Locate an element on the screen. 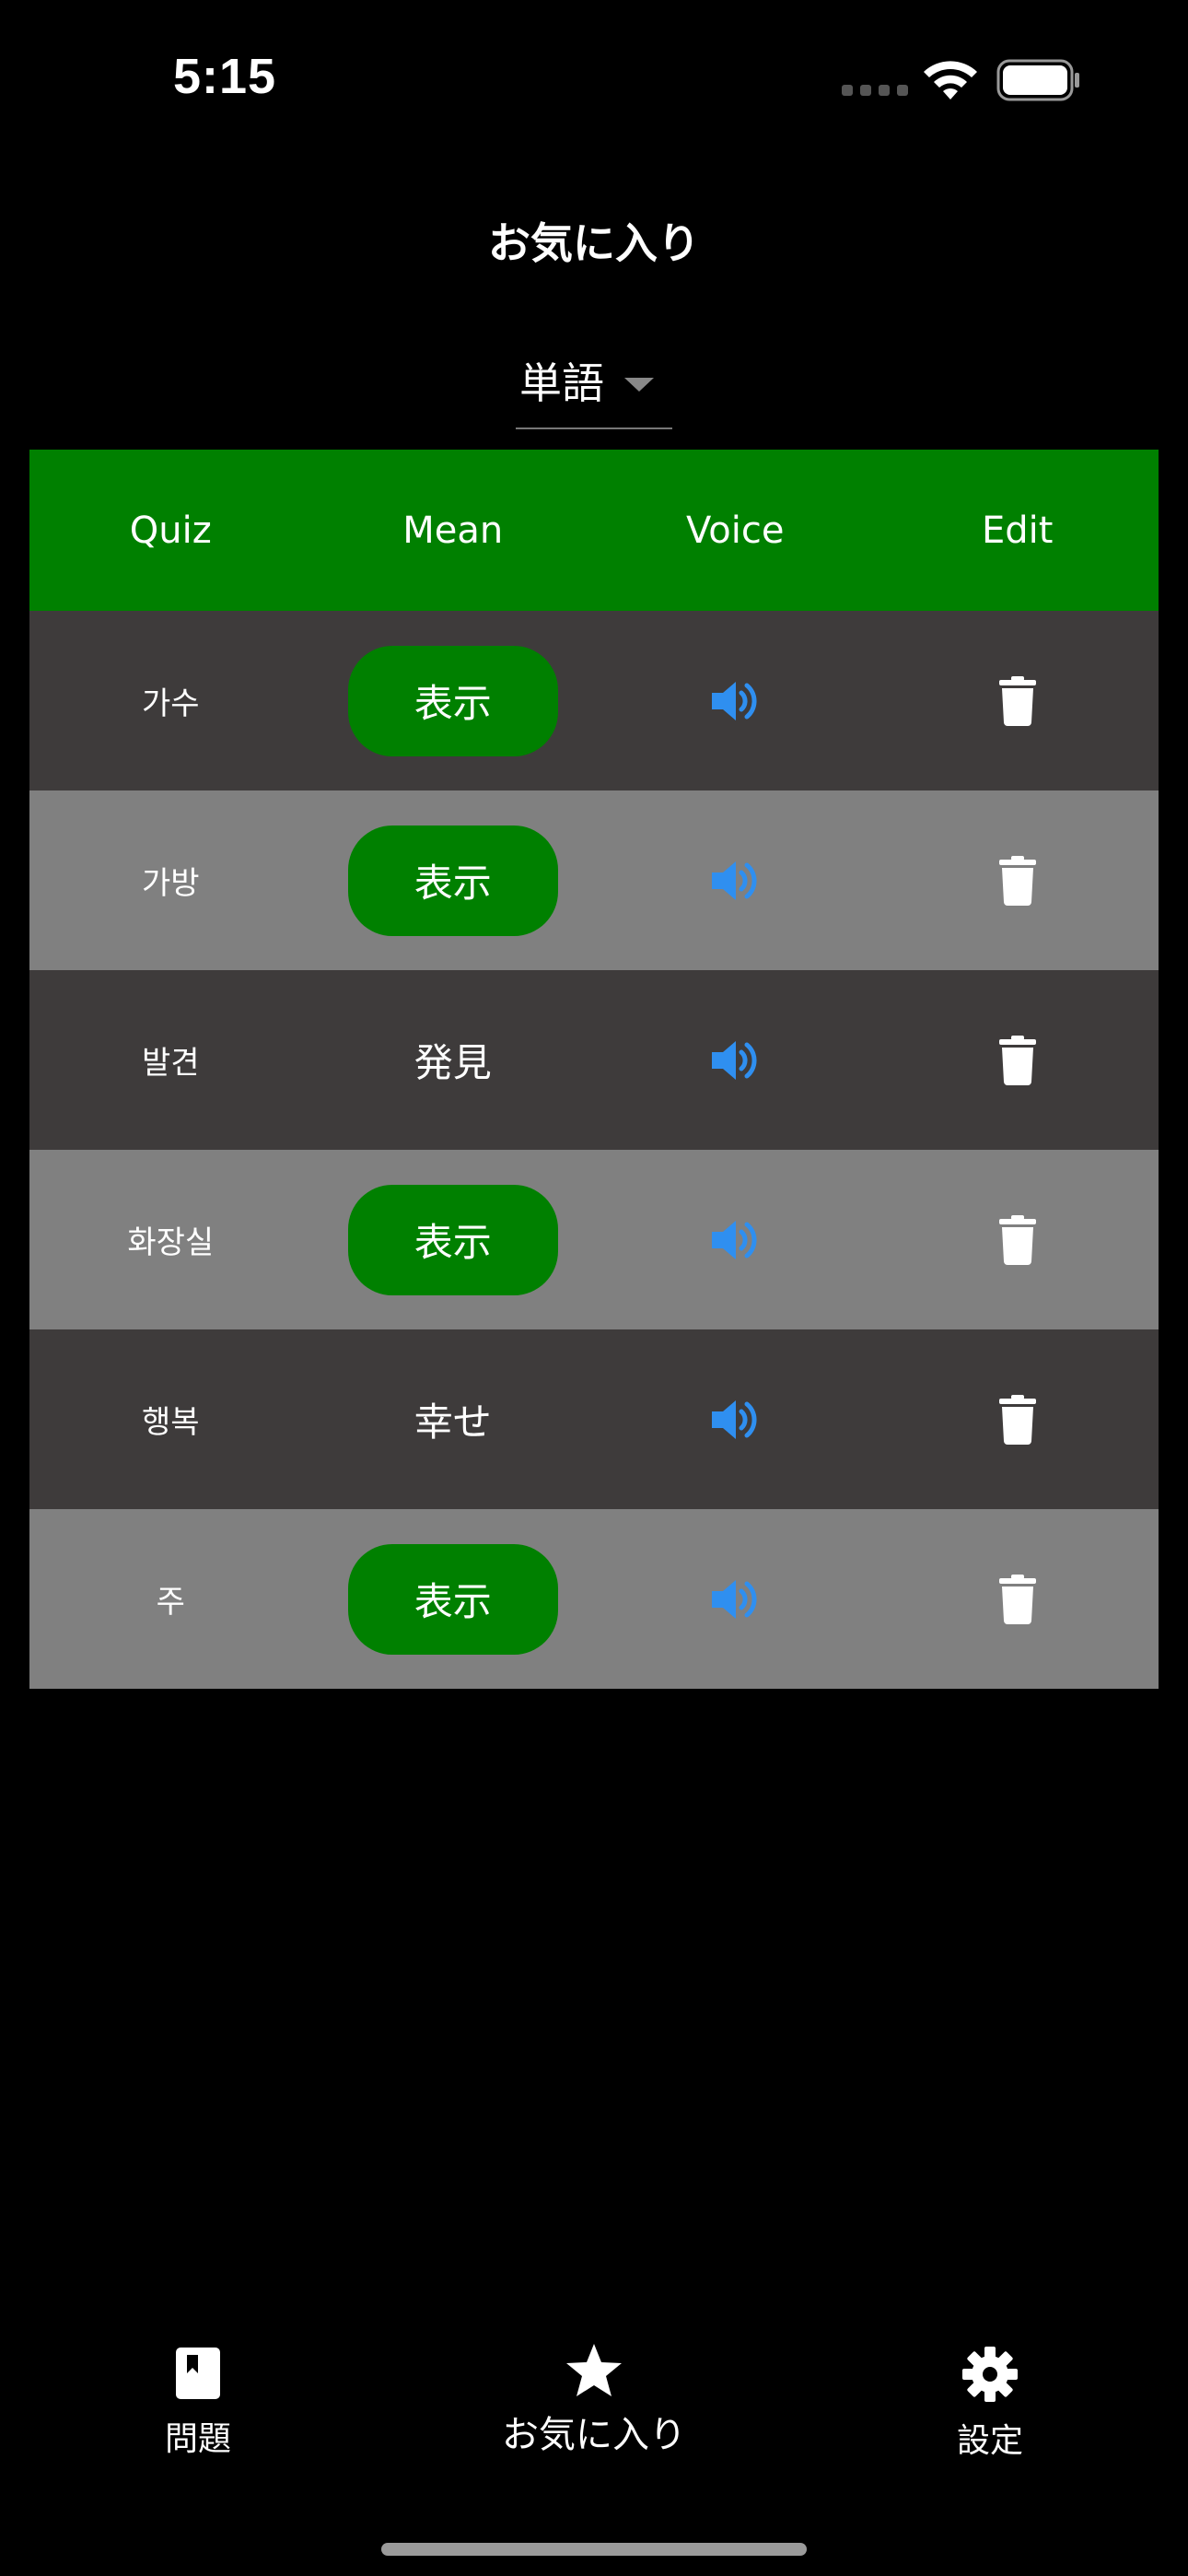 This screenshot has width=1188, height=2576. mean-cell: 発見 is located at coordinates (453, 1060).